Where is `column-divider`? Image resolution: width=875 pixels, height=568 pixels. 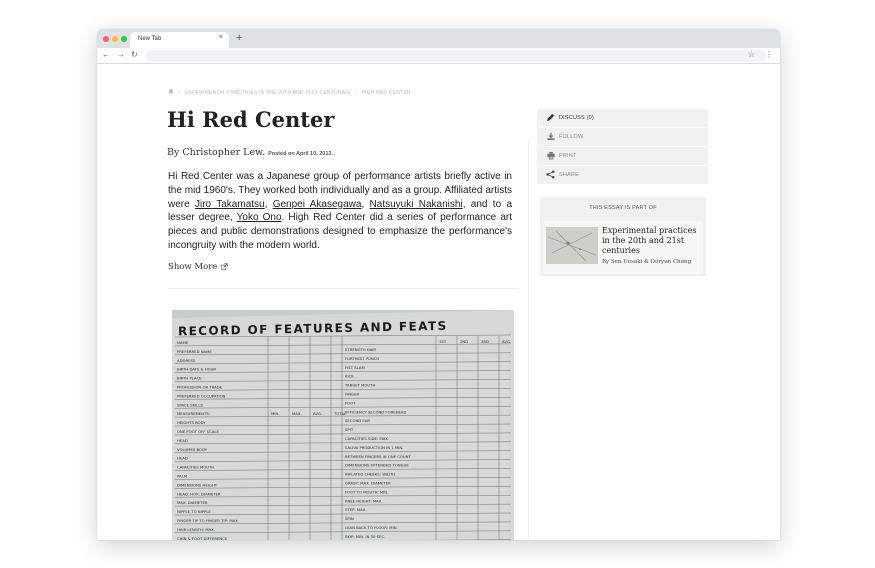 column-divider is located at coordinates (528, 339).